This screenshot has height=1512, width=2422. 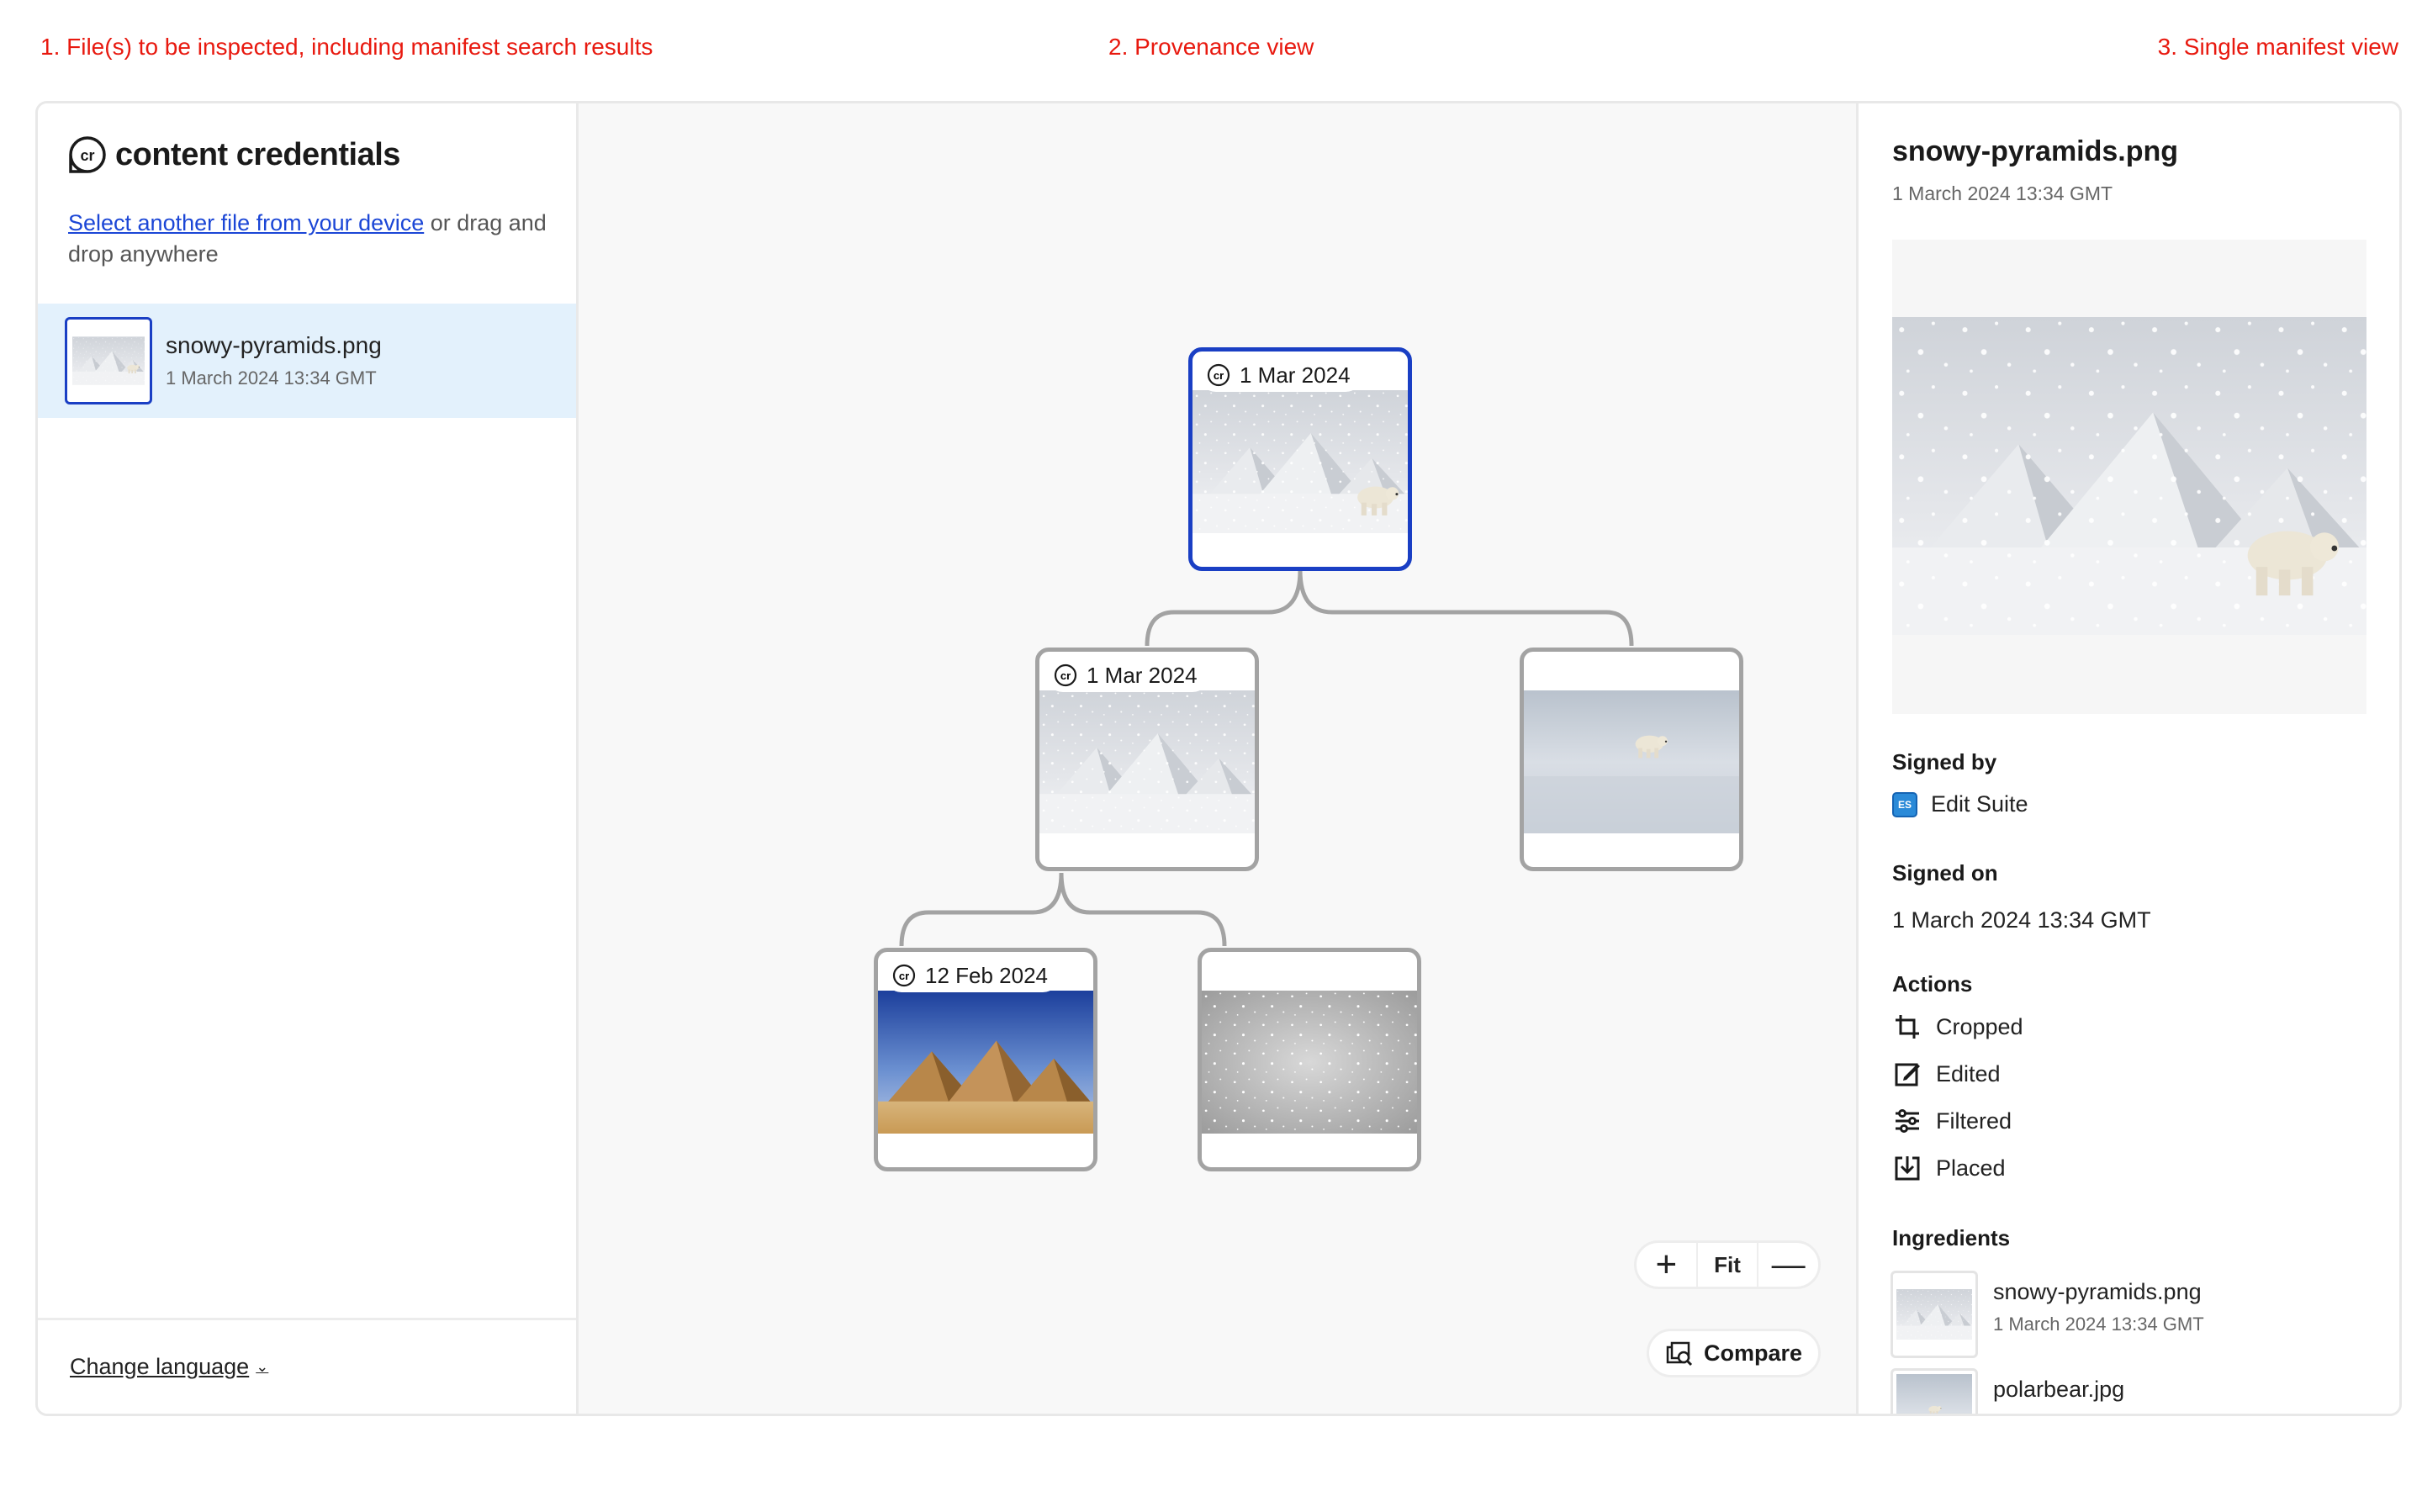 What do you see at coordinates (1904, 804) in the screenshot?
I see `edit-suite-icon: ES` at bounding box center [1904, 804].